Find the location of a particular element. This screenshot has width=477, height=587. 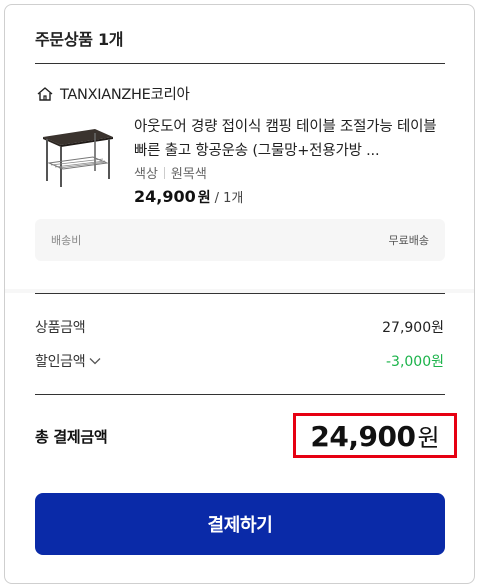

option-value: 원목색 is located at coordinates (188, 174).